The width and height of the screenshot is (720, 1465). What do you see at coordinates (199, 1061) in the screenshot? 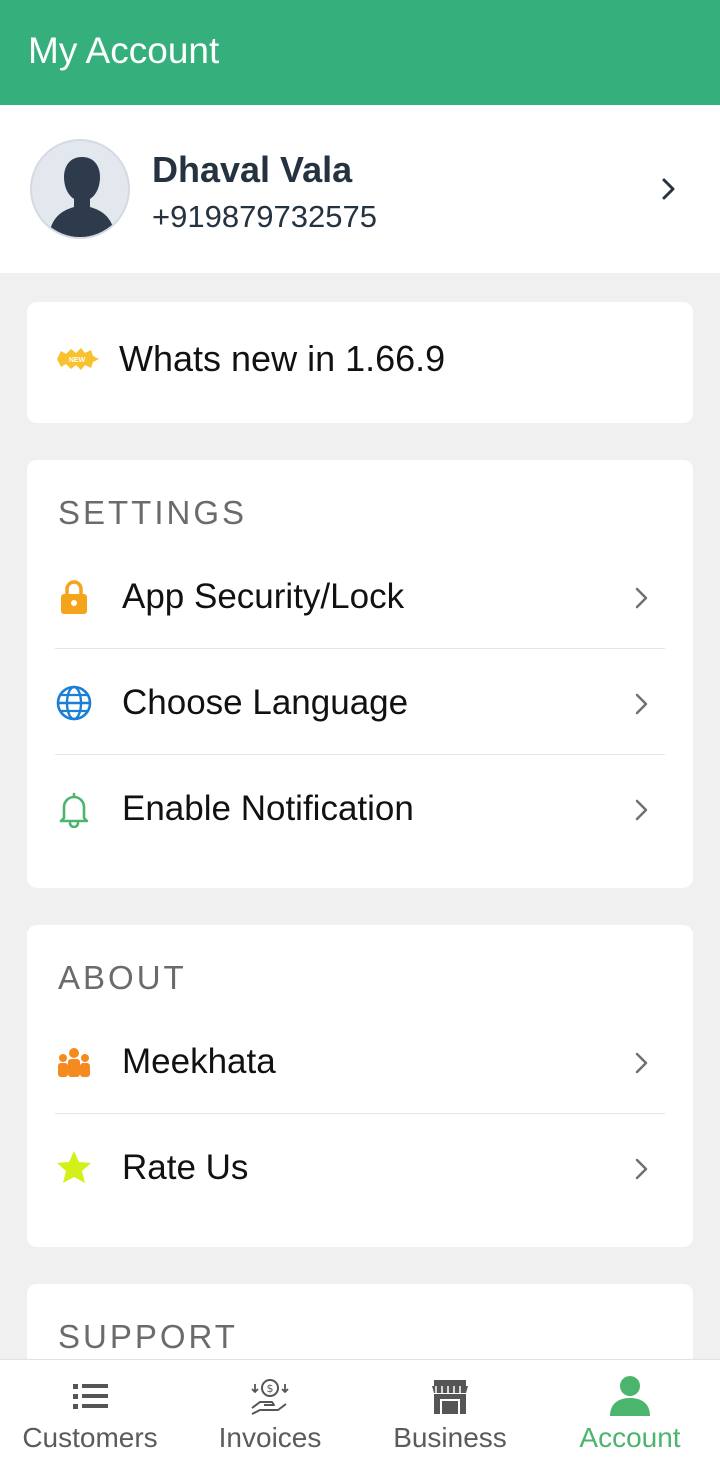
I see `about-item-label: Meekhata` at bounding box center [199, 1061].